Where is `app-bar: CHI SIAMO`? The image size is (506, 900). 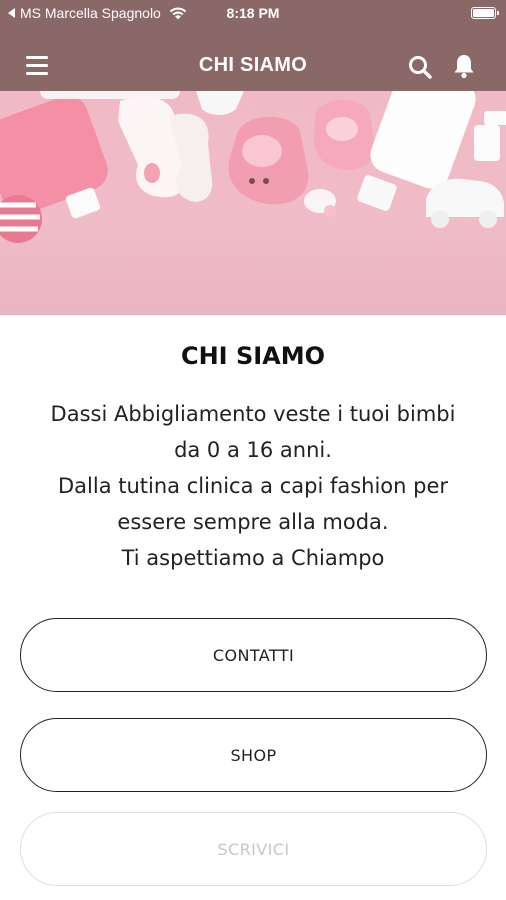
app-bar: CHI SIAMO is located at coordinates (253, 59).